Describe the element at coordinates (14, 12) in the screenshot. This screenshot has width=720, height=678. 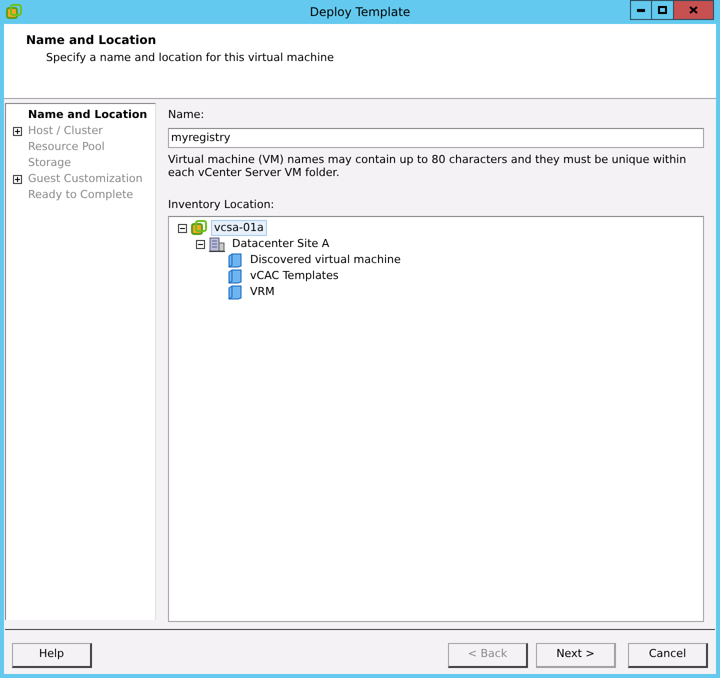
I see `app-logo-icon` at that location.